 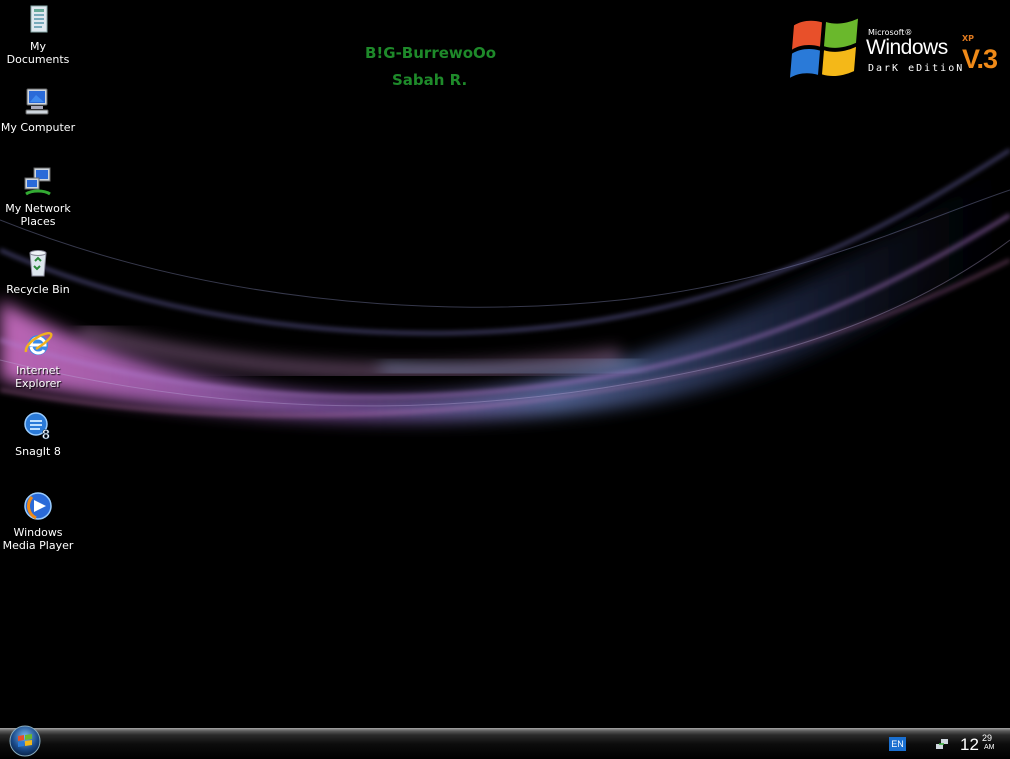 What do you see at coordinates (38, 359) in the screenshot?
I see `desktop-icon-internet-explorer: Internet Explorer` at bounding box center [38, 359].